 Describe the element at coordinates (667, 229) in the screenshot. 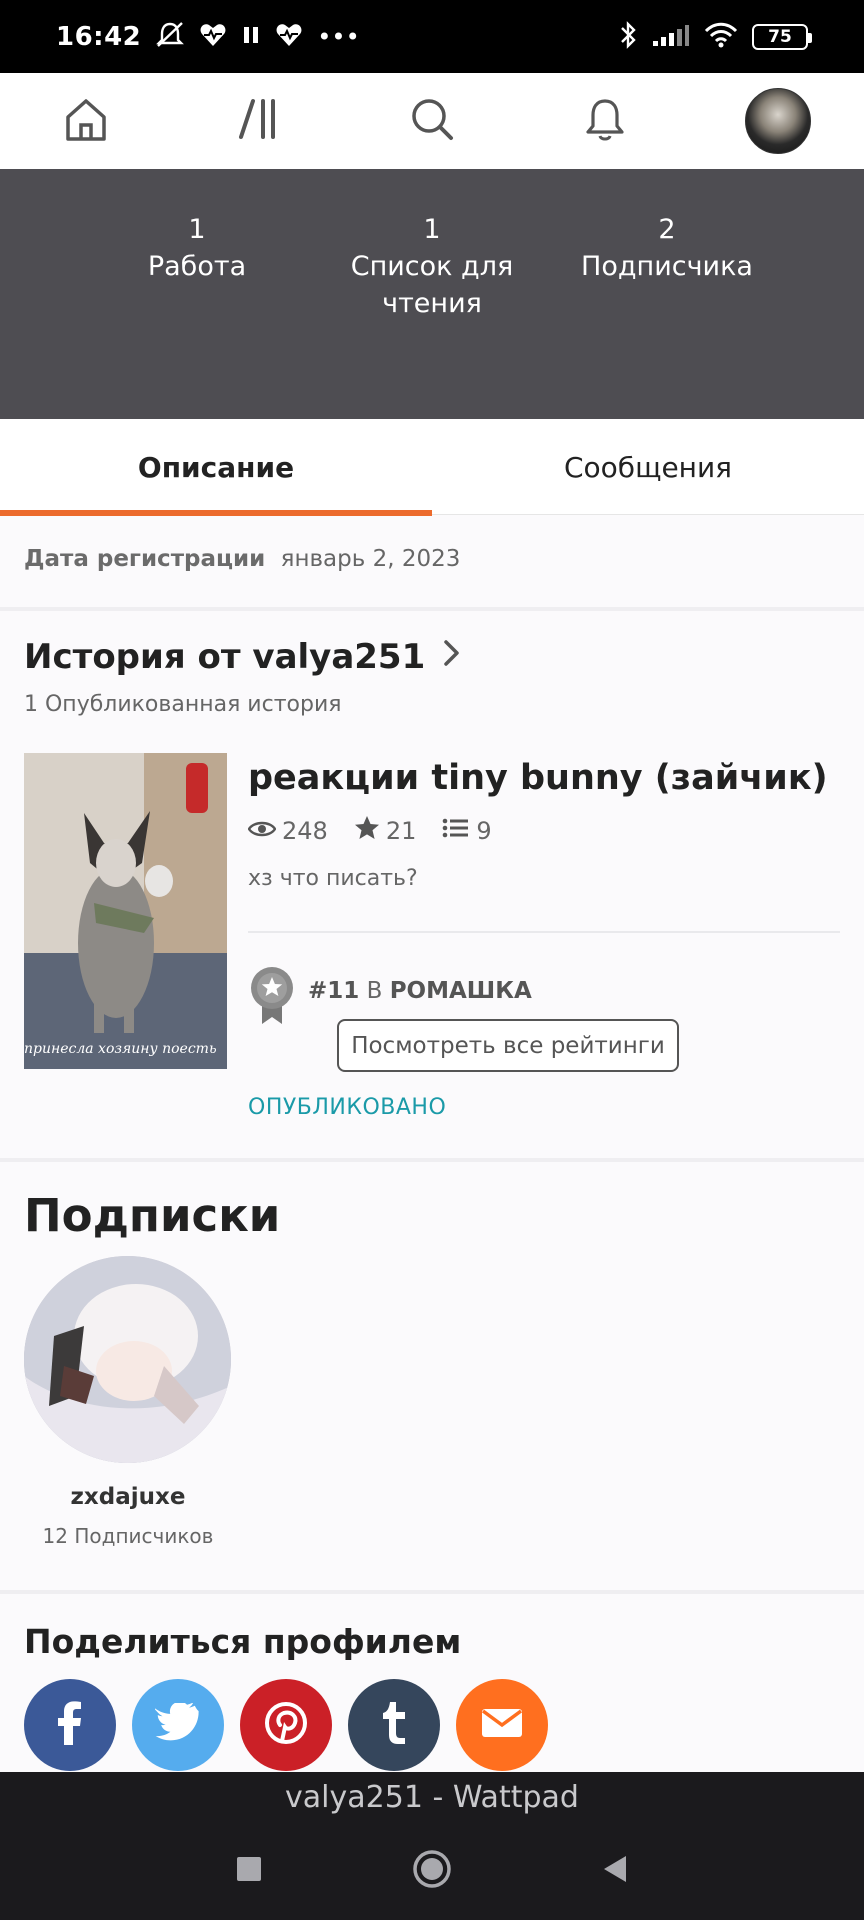

I see `stat-followers-value: 2` at that location.